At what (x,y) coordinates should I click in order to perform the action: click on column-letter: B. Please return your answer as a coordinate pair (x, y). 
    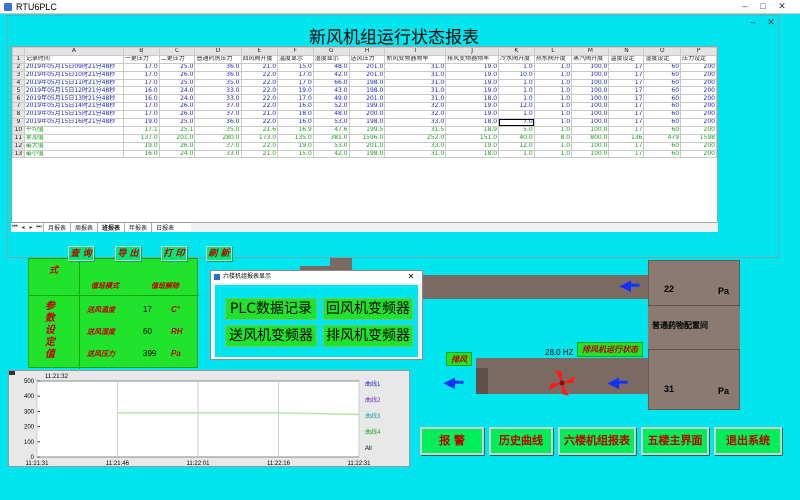
    Looking at the image, I should click on (141, 51).